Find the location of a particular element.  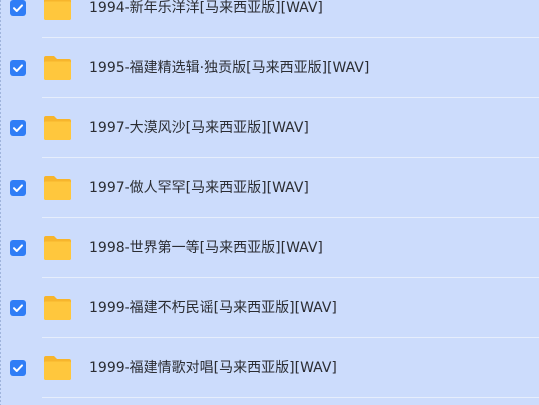

row-divider is located at coordinates (290, 397).